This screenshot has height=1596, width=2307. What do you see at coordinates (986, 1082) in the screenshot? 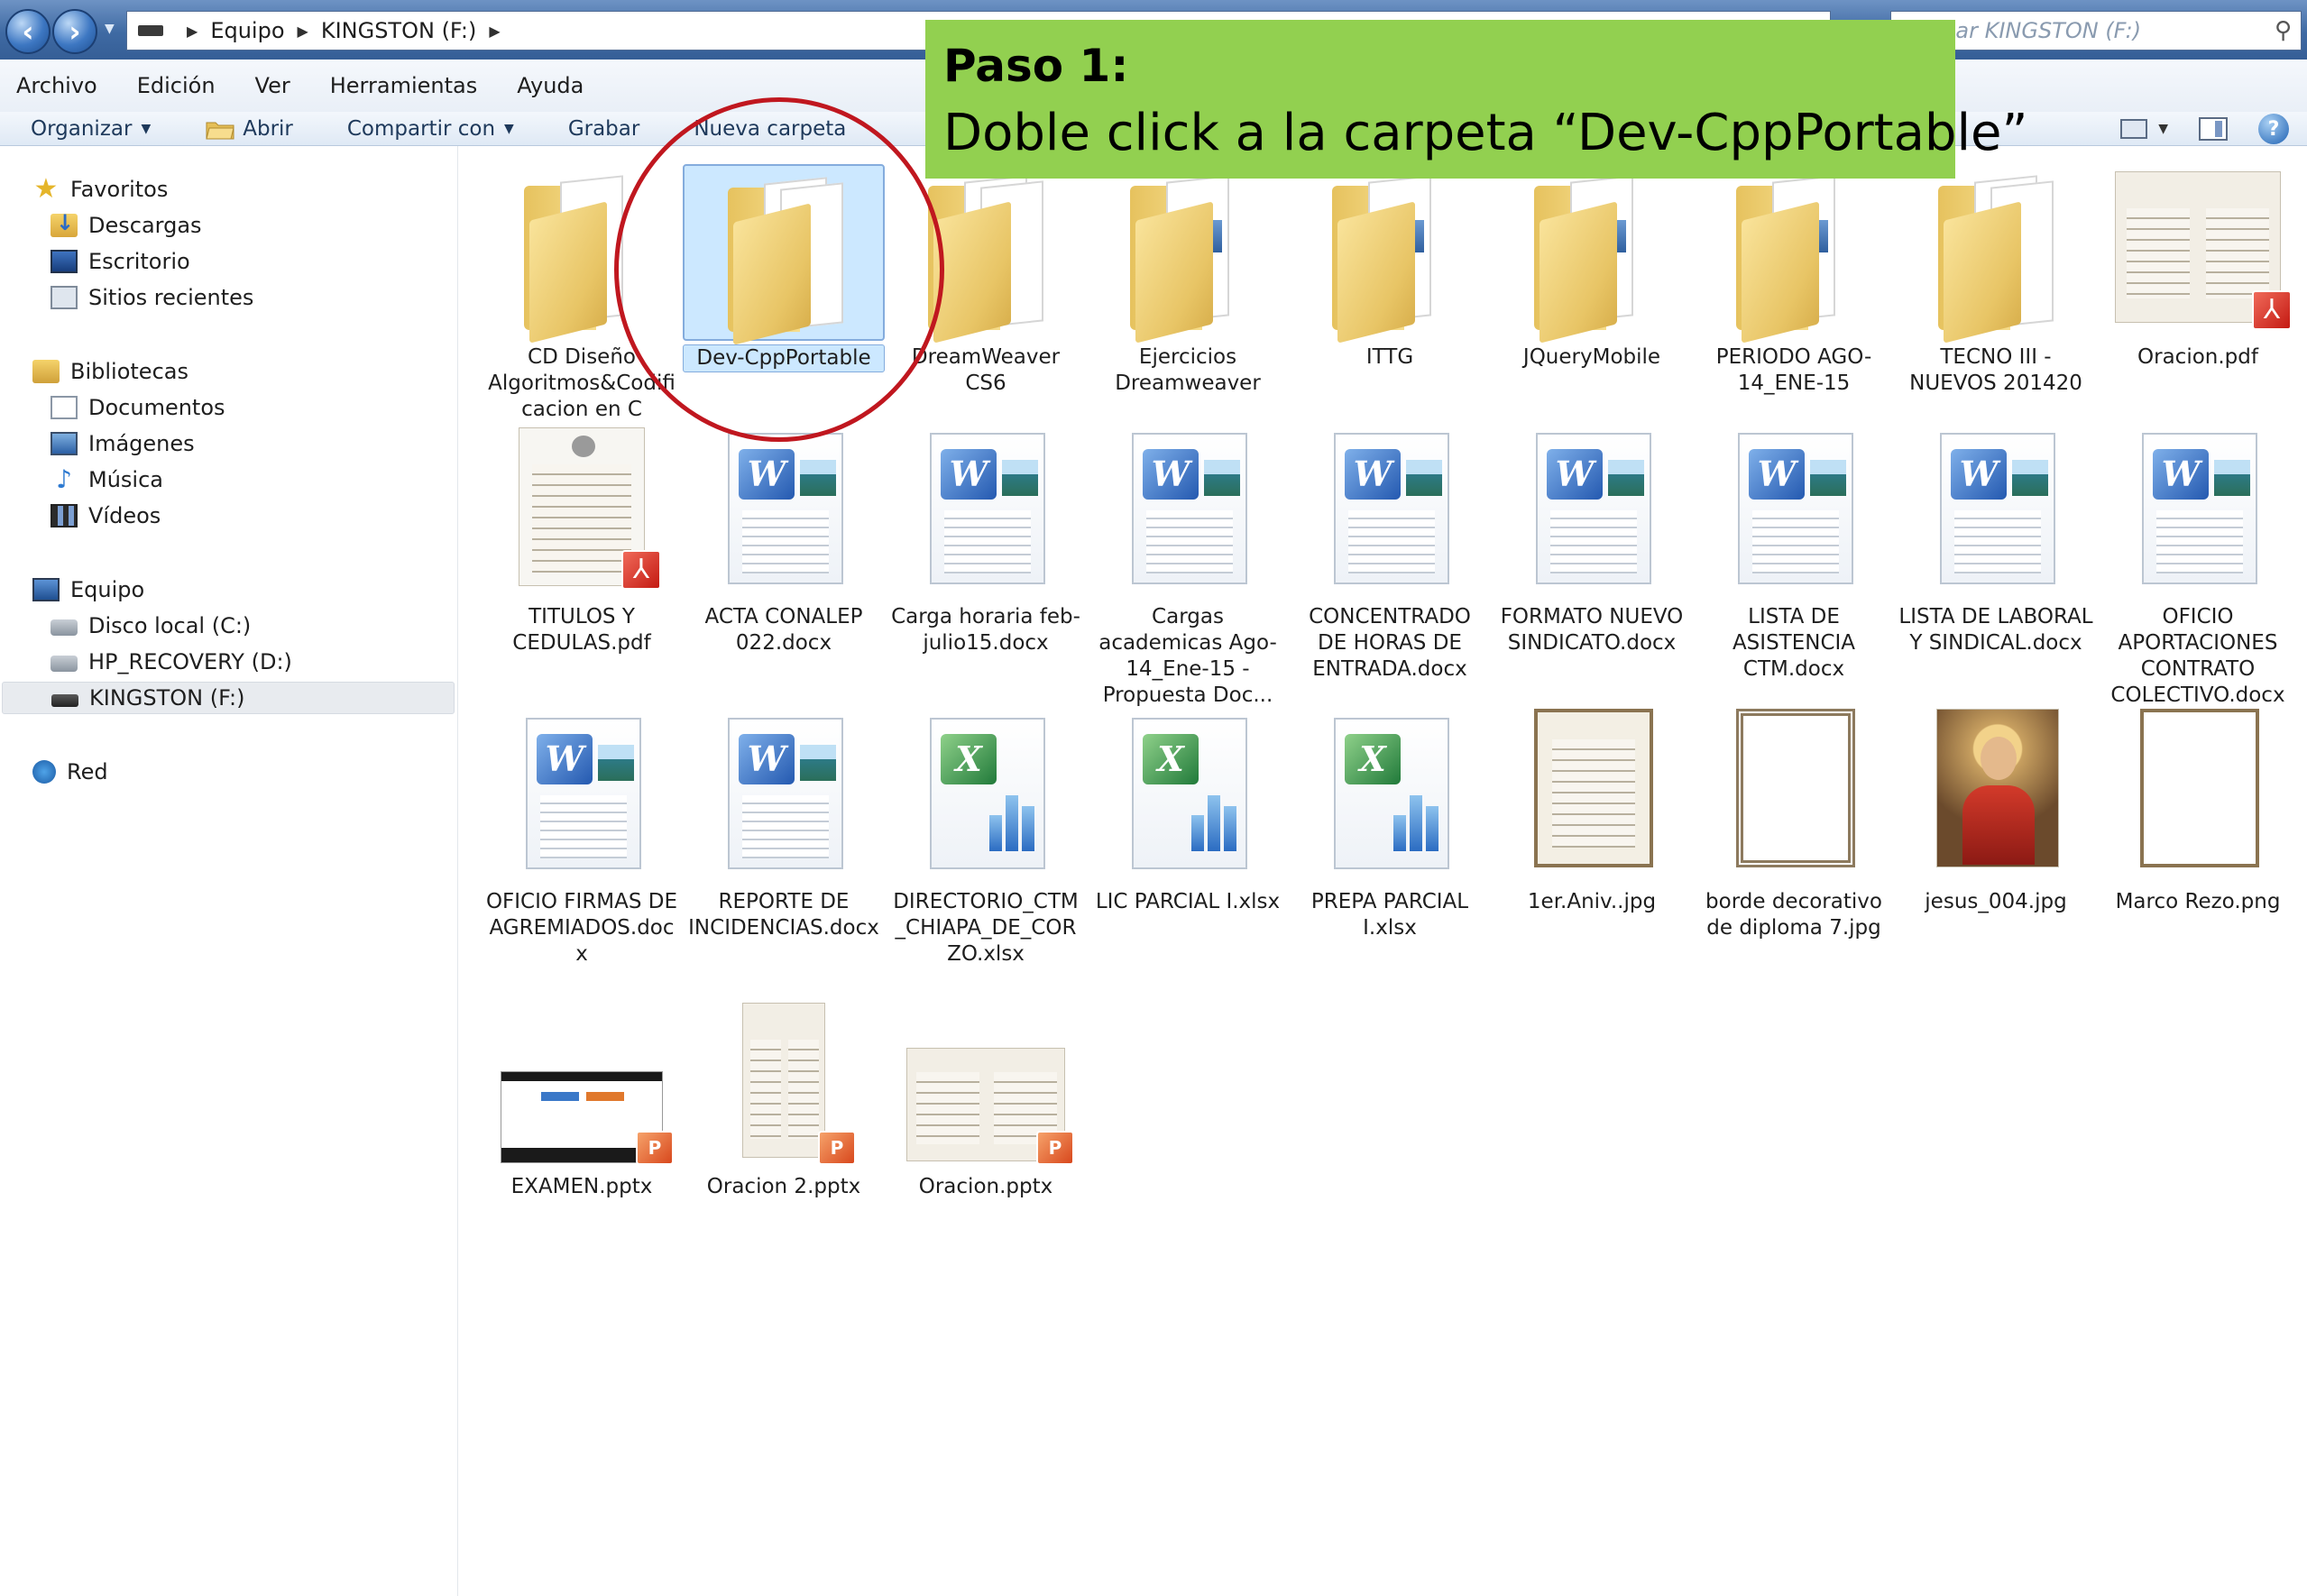
I see `presentation-thumbnail: P` at bounding box center [986, 1082].